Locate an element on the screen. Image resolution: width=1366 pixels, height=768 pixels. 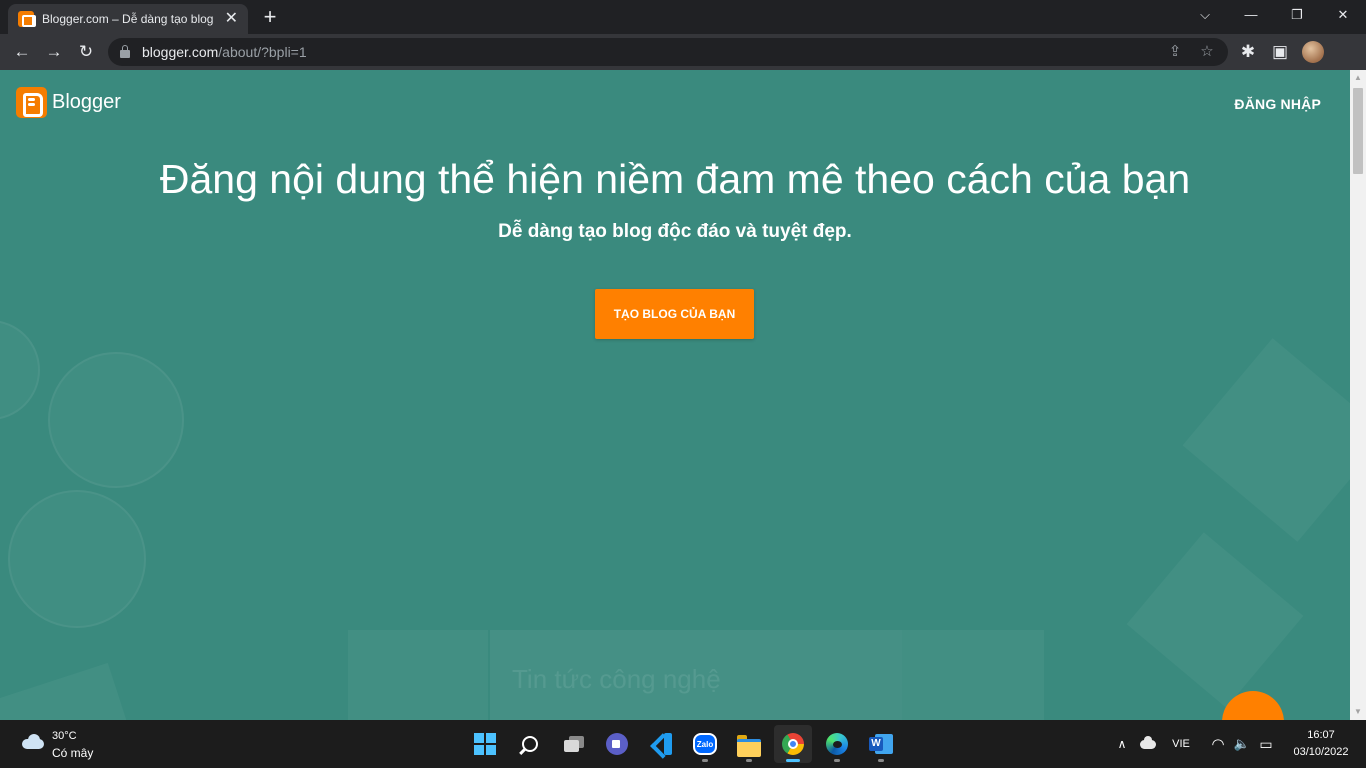
edge-taskbar-button is located at coordinates (837, 744).